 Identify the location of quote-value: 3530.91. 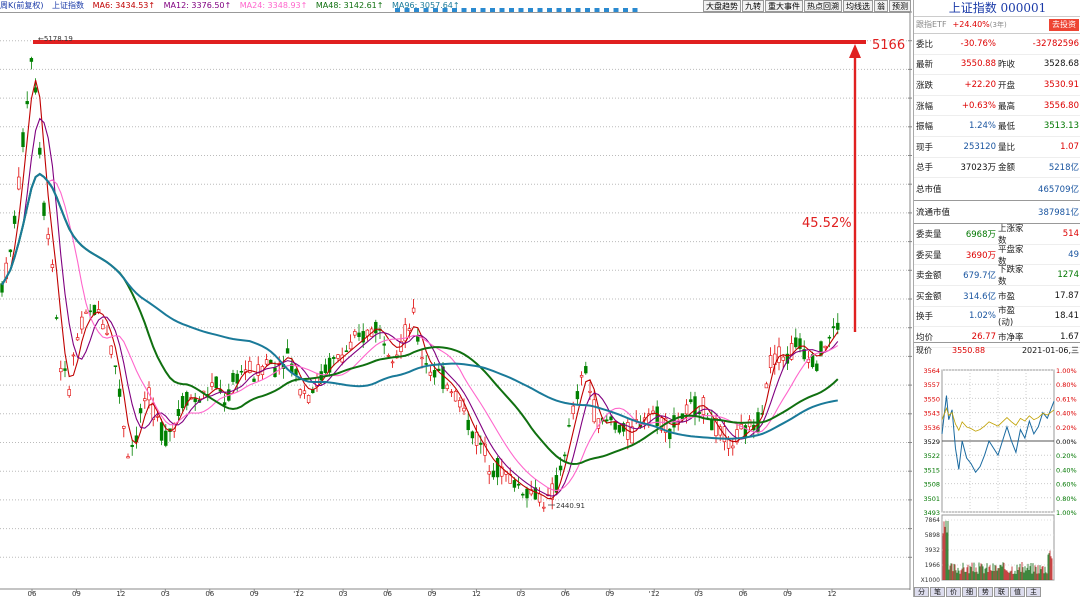
(1061, 84).